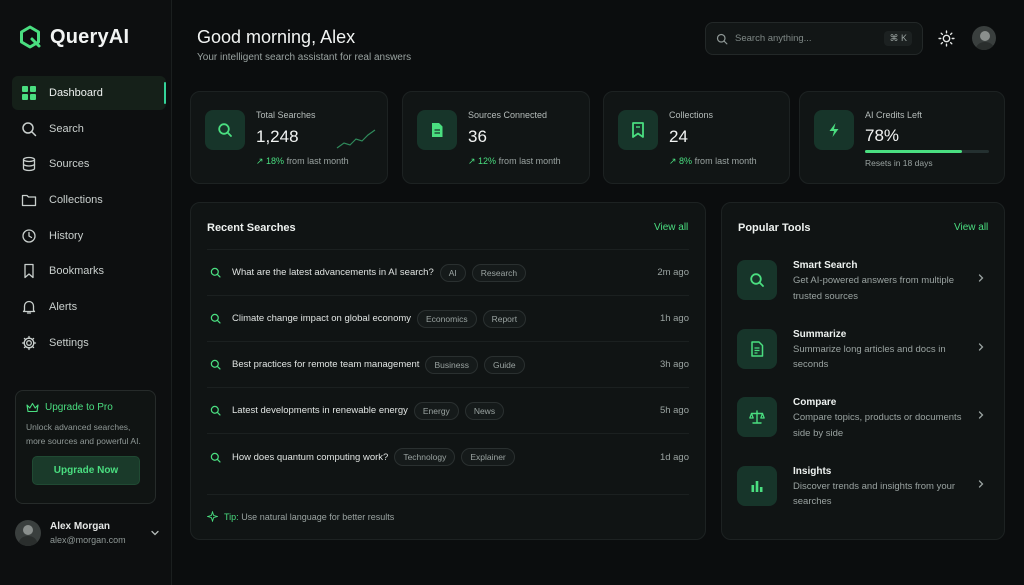  What do you see at coordinates (504, 318) in the screenshot?
I see `tag-badge: Report` at bounding box center [504, 318].